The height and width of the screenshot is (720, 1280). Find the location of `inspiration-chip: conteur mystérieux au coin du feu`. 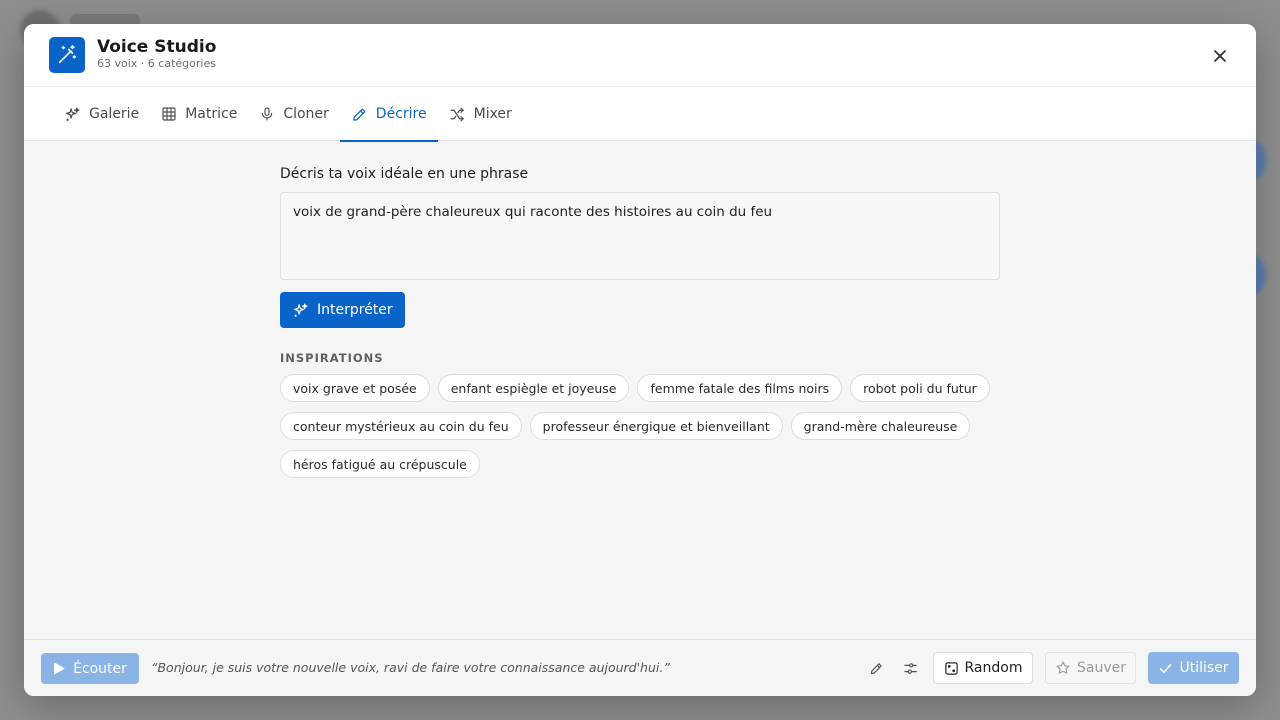

inspiration-chip: conteur mystérieux au coin du feu is located at coordinates (401, 426).